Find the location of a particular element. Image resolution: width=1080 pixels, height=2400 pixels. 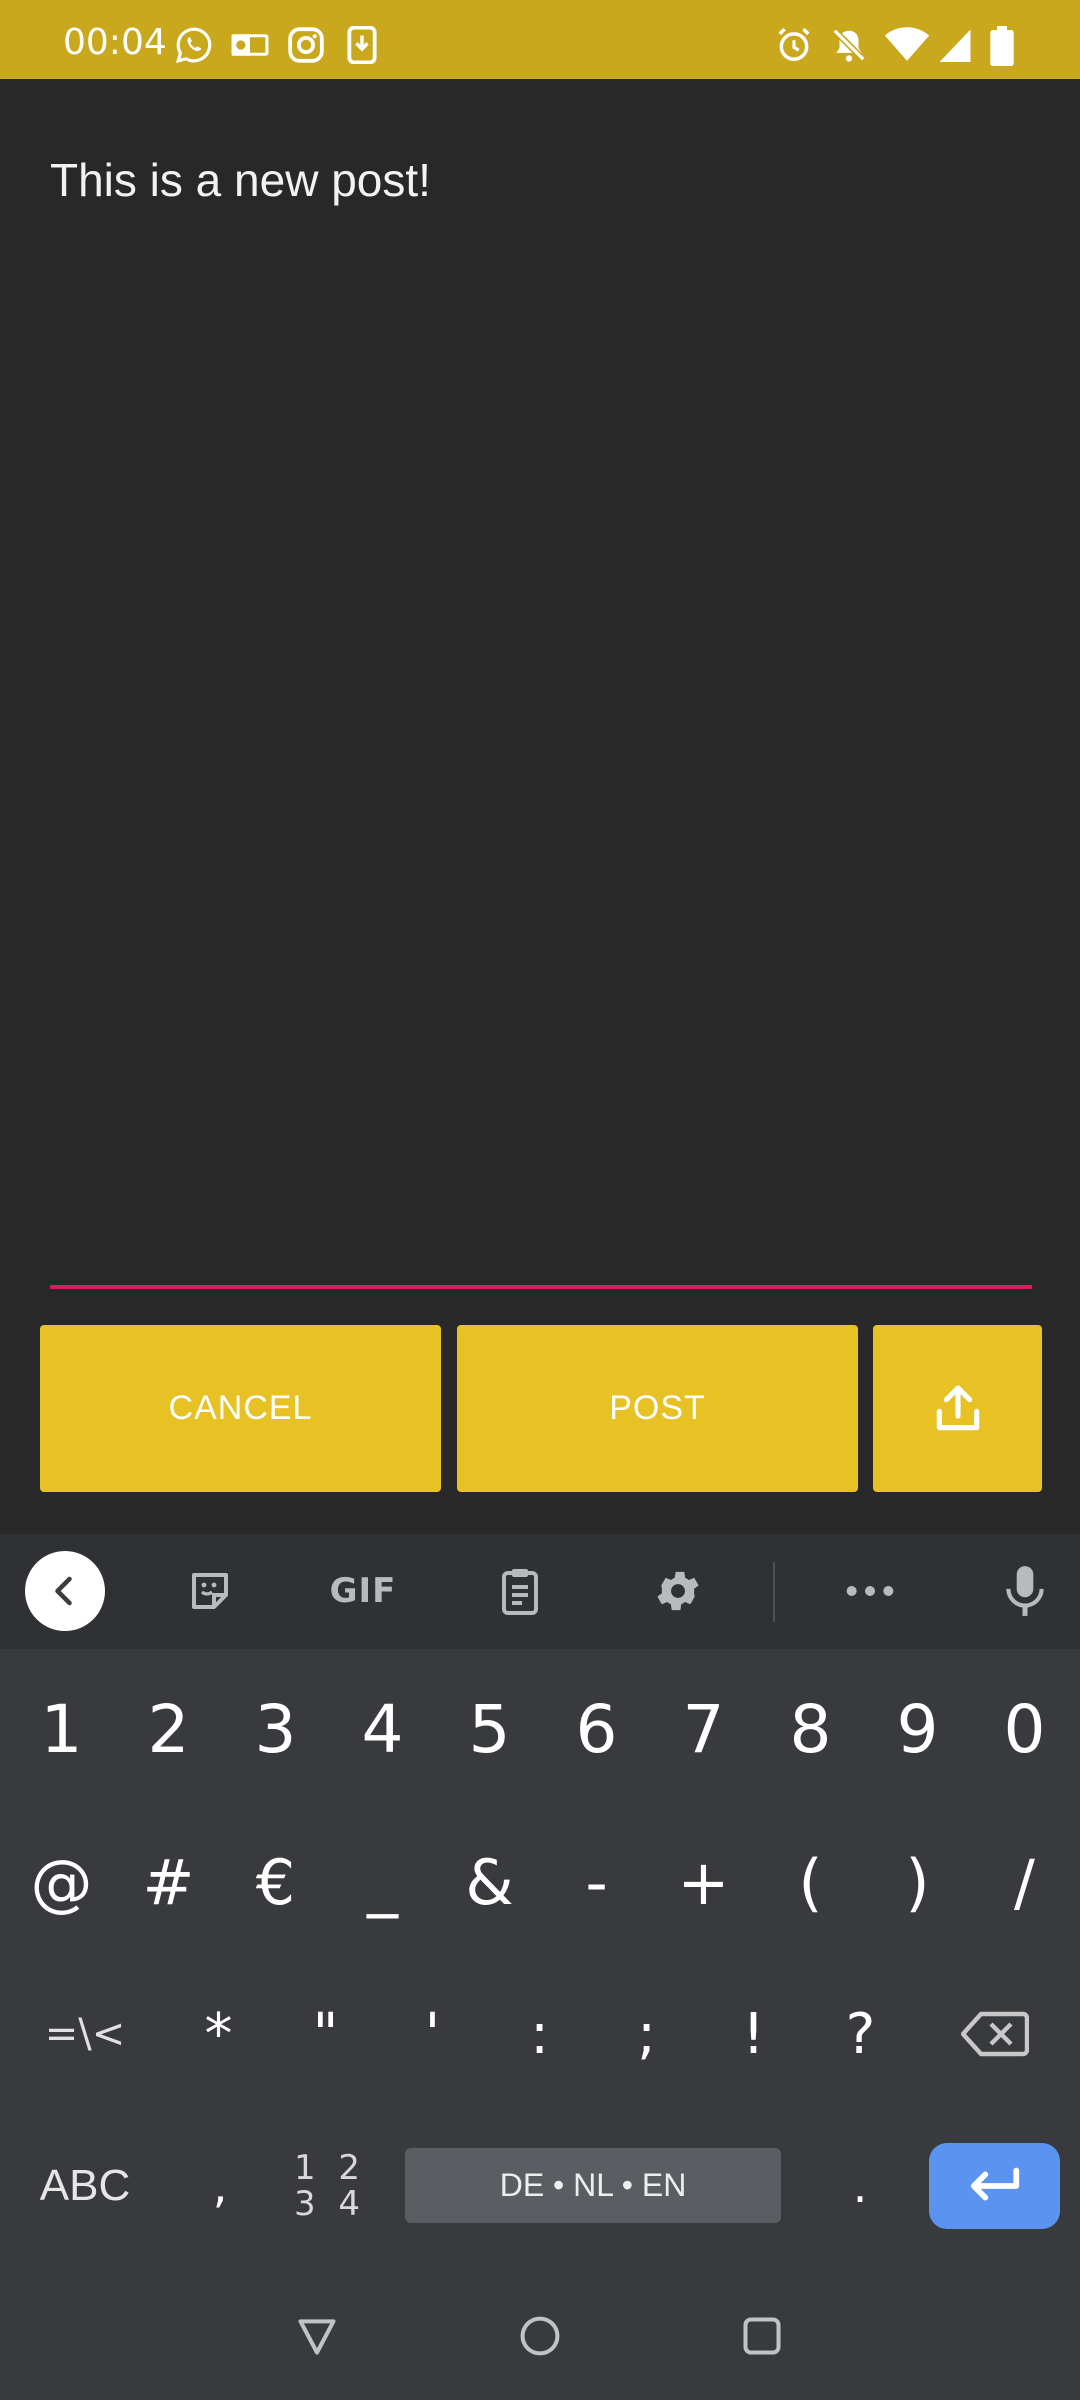

sticker-button is located at coordinates (210, 1591).